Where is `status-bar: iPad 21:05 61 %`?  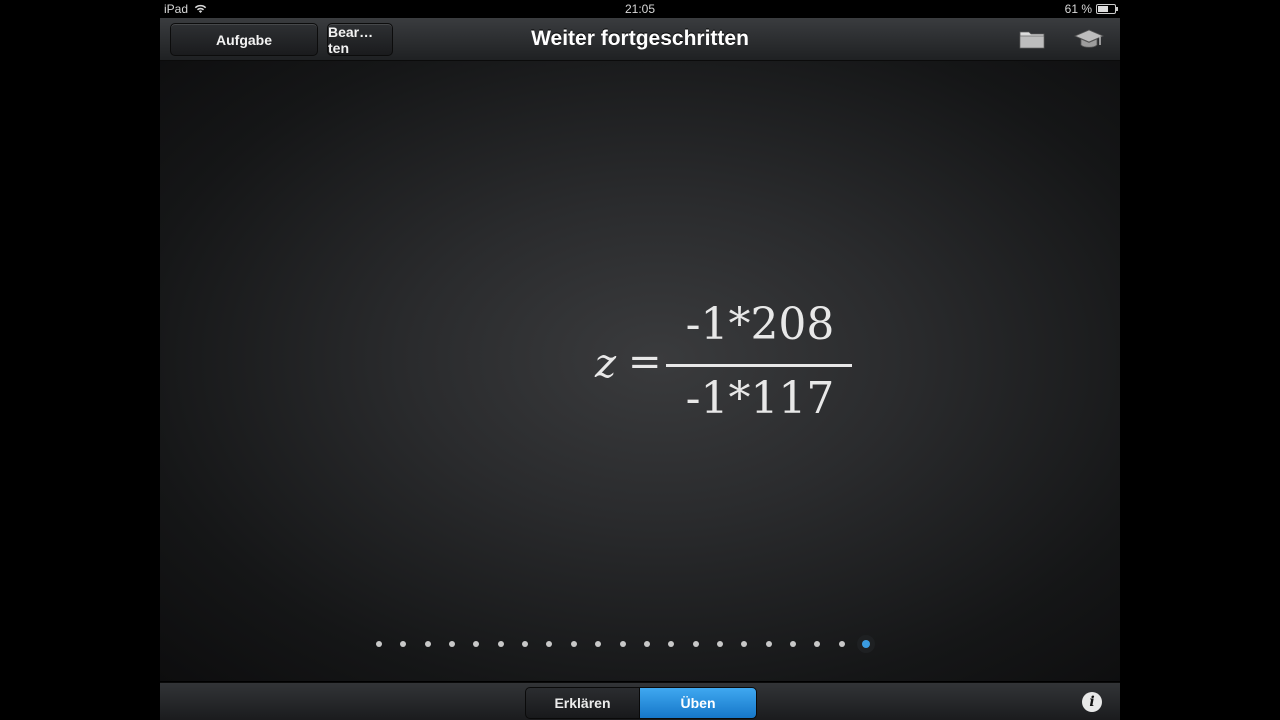 status-bar: iPad 21:05 61 % is located at coordinates (640, 9).